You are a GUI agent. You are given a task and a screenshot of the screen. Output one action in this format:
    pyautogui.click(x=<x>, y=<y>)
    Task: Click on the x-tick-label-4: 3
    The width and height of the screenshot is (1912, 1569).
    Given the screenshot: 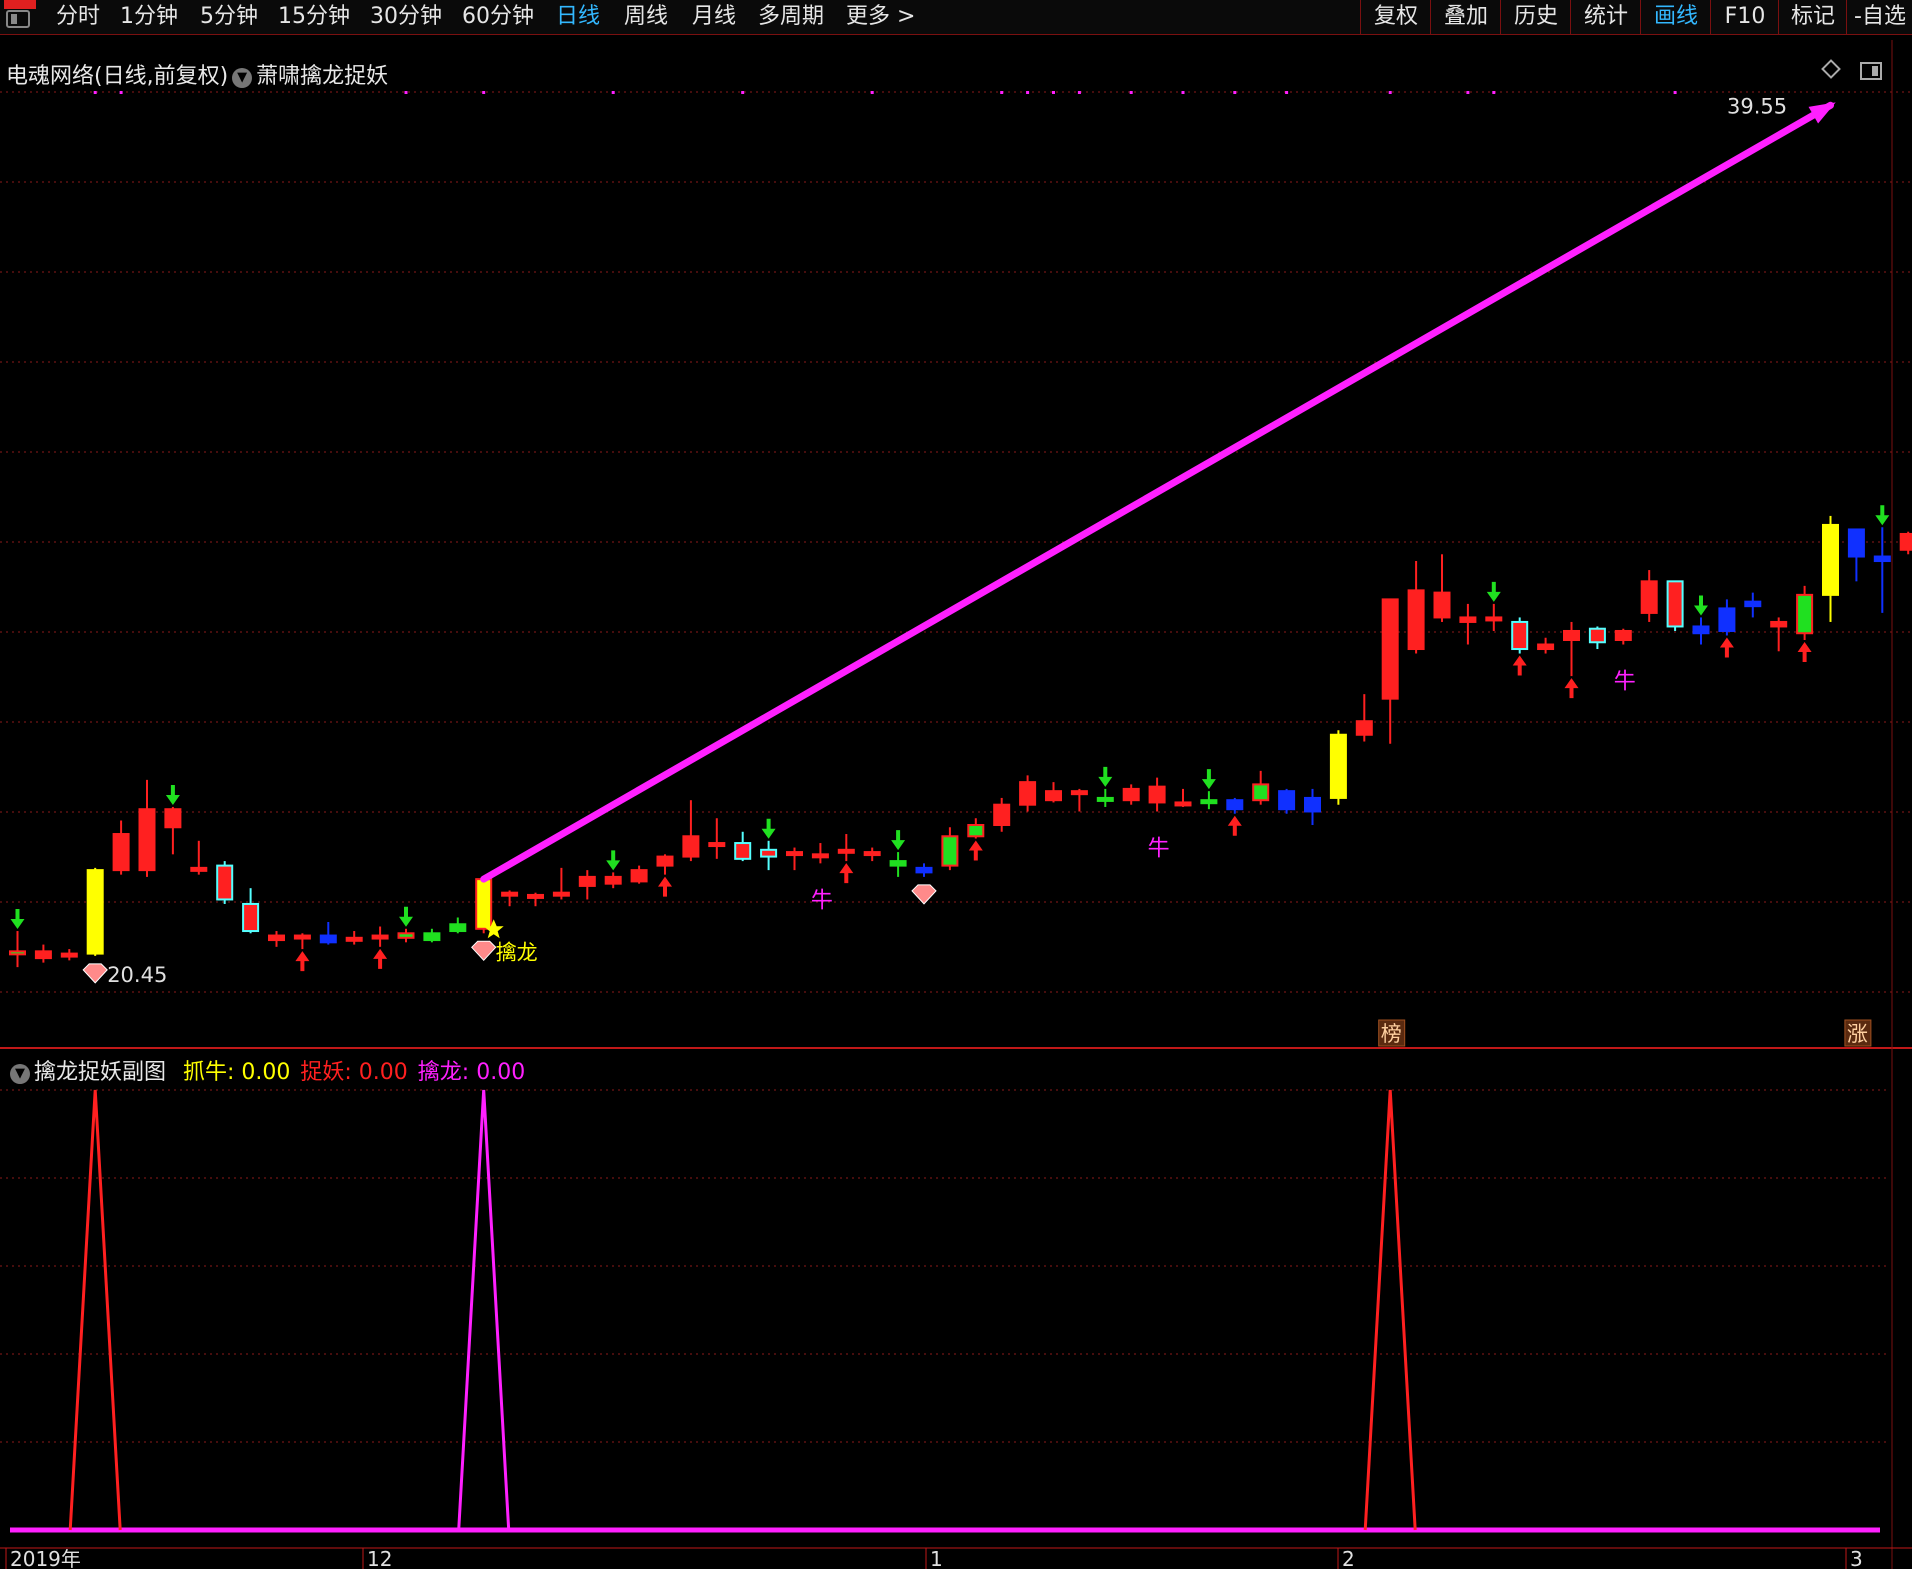 What is the action you would take?
    pyautogui.click(x=1856, y=1558)
    